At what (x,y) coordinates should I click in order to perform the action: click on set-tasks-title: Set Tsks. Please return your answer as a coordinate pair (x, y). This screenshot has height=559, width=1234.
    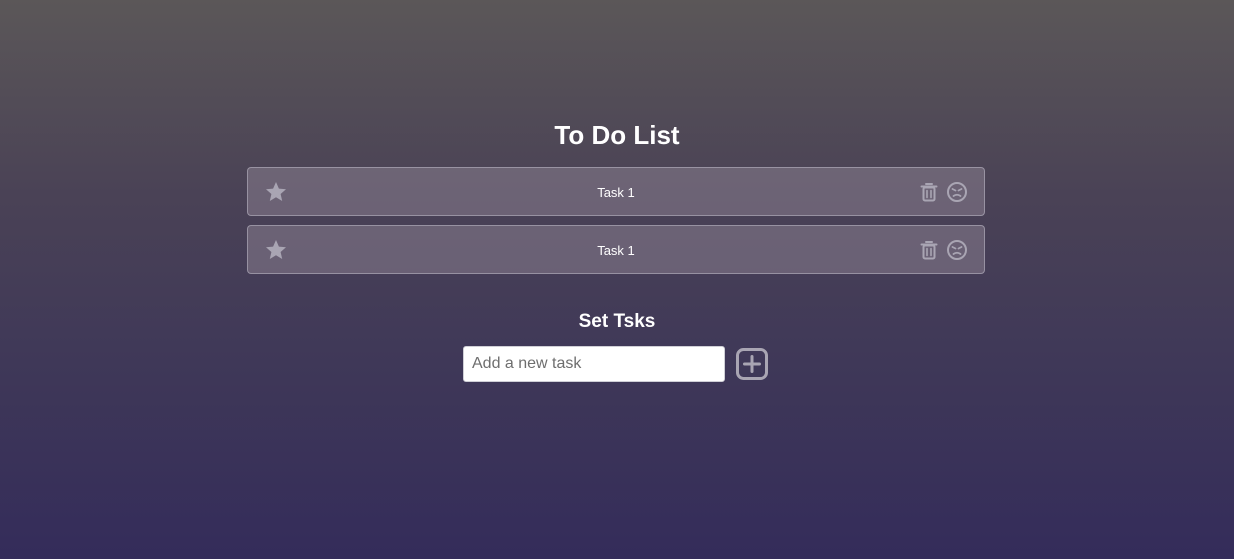
    Looking at the image, I should click on (617, 321).